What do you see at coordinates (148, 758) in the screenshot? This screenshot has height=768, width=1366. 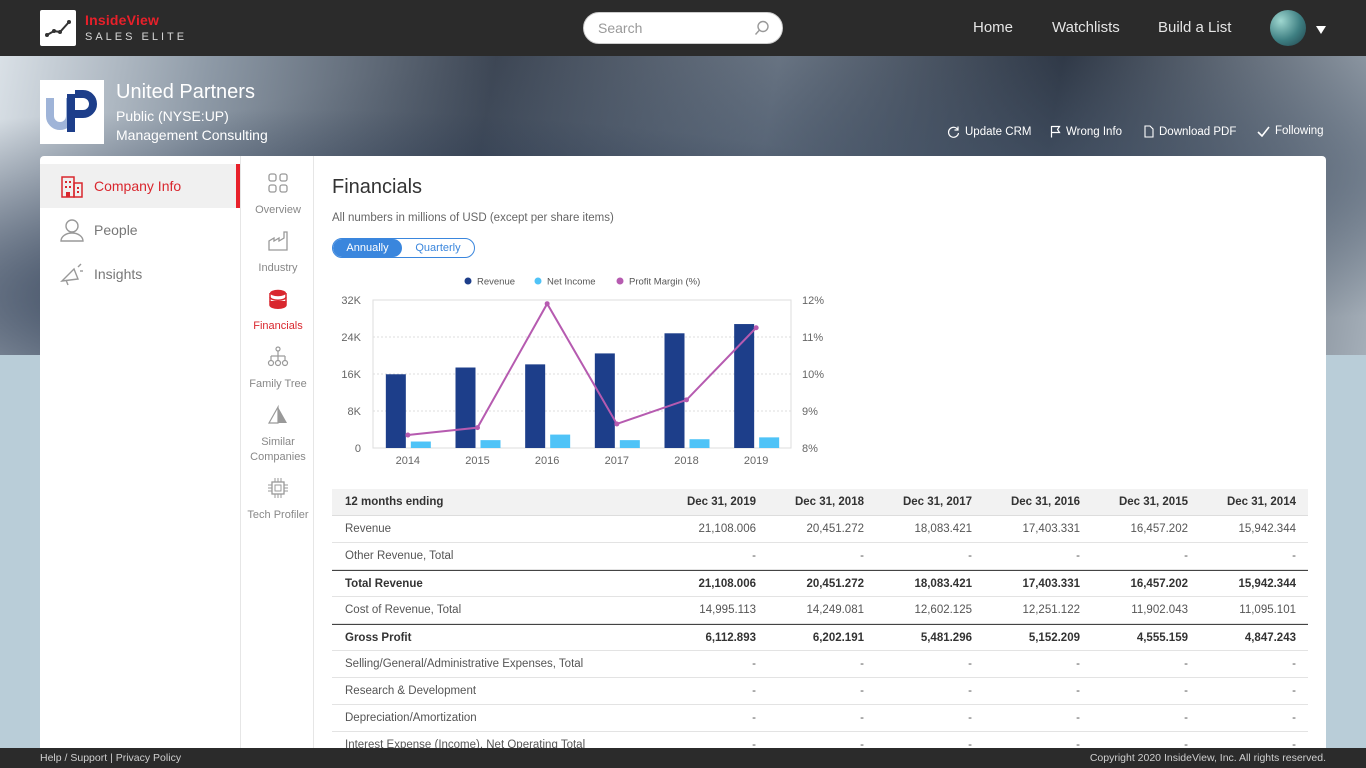 I see `privacy-link: Privacy Policy` at bounding box center [148, 758].